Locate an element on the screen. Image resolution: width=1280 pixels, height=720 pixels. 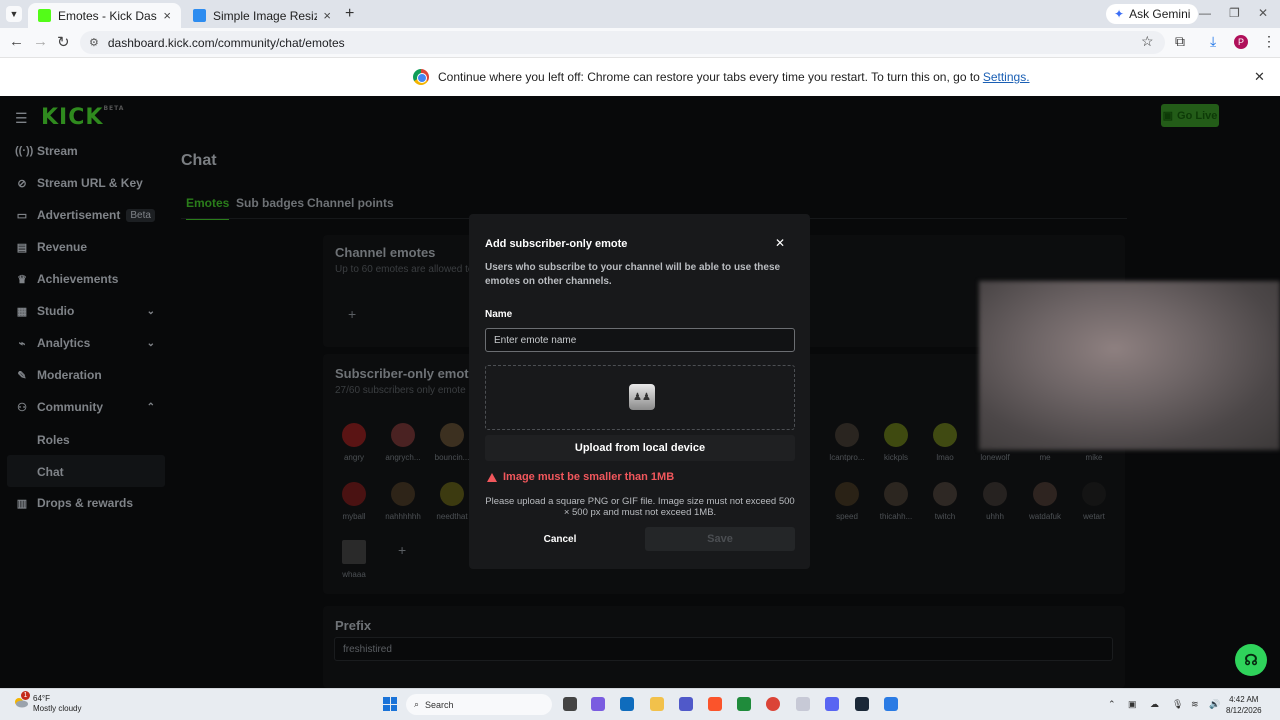
weather-desc: Mostly cloudy is located at coordinates (57, 708).